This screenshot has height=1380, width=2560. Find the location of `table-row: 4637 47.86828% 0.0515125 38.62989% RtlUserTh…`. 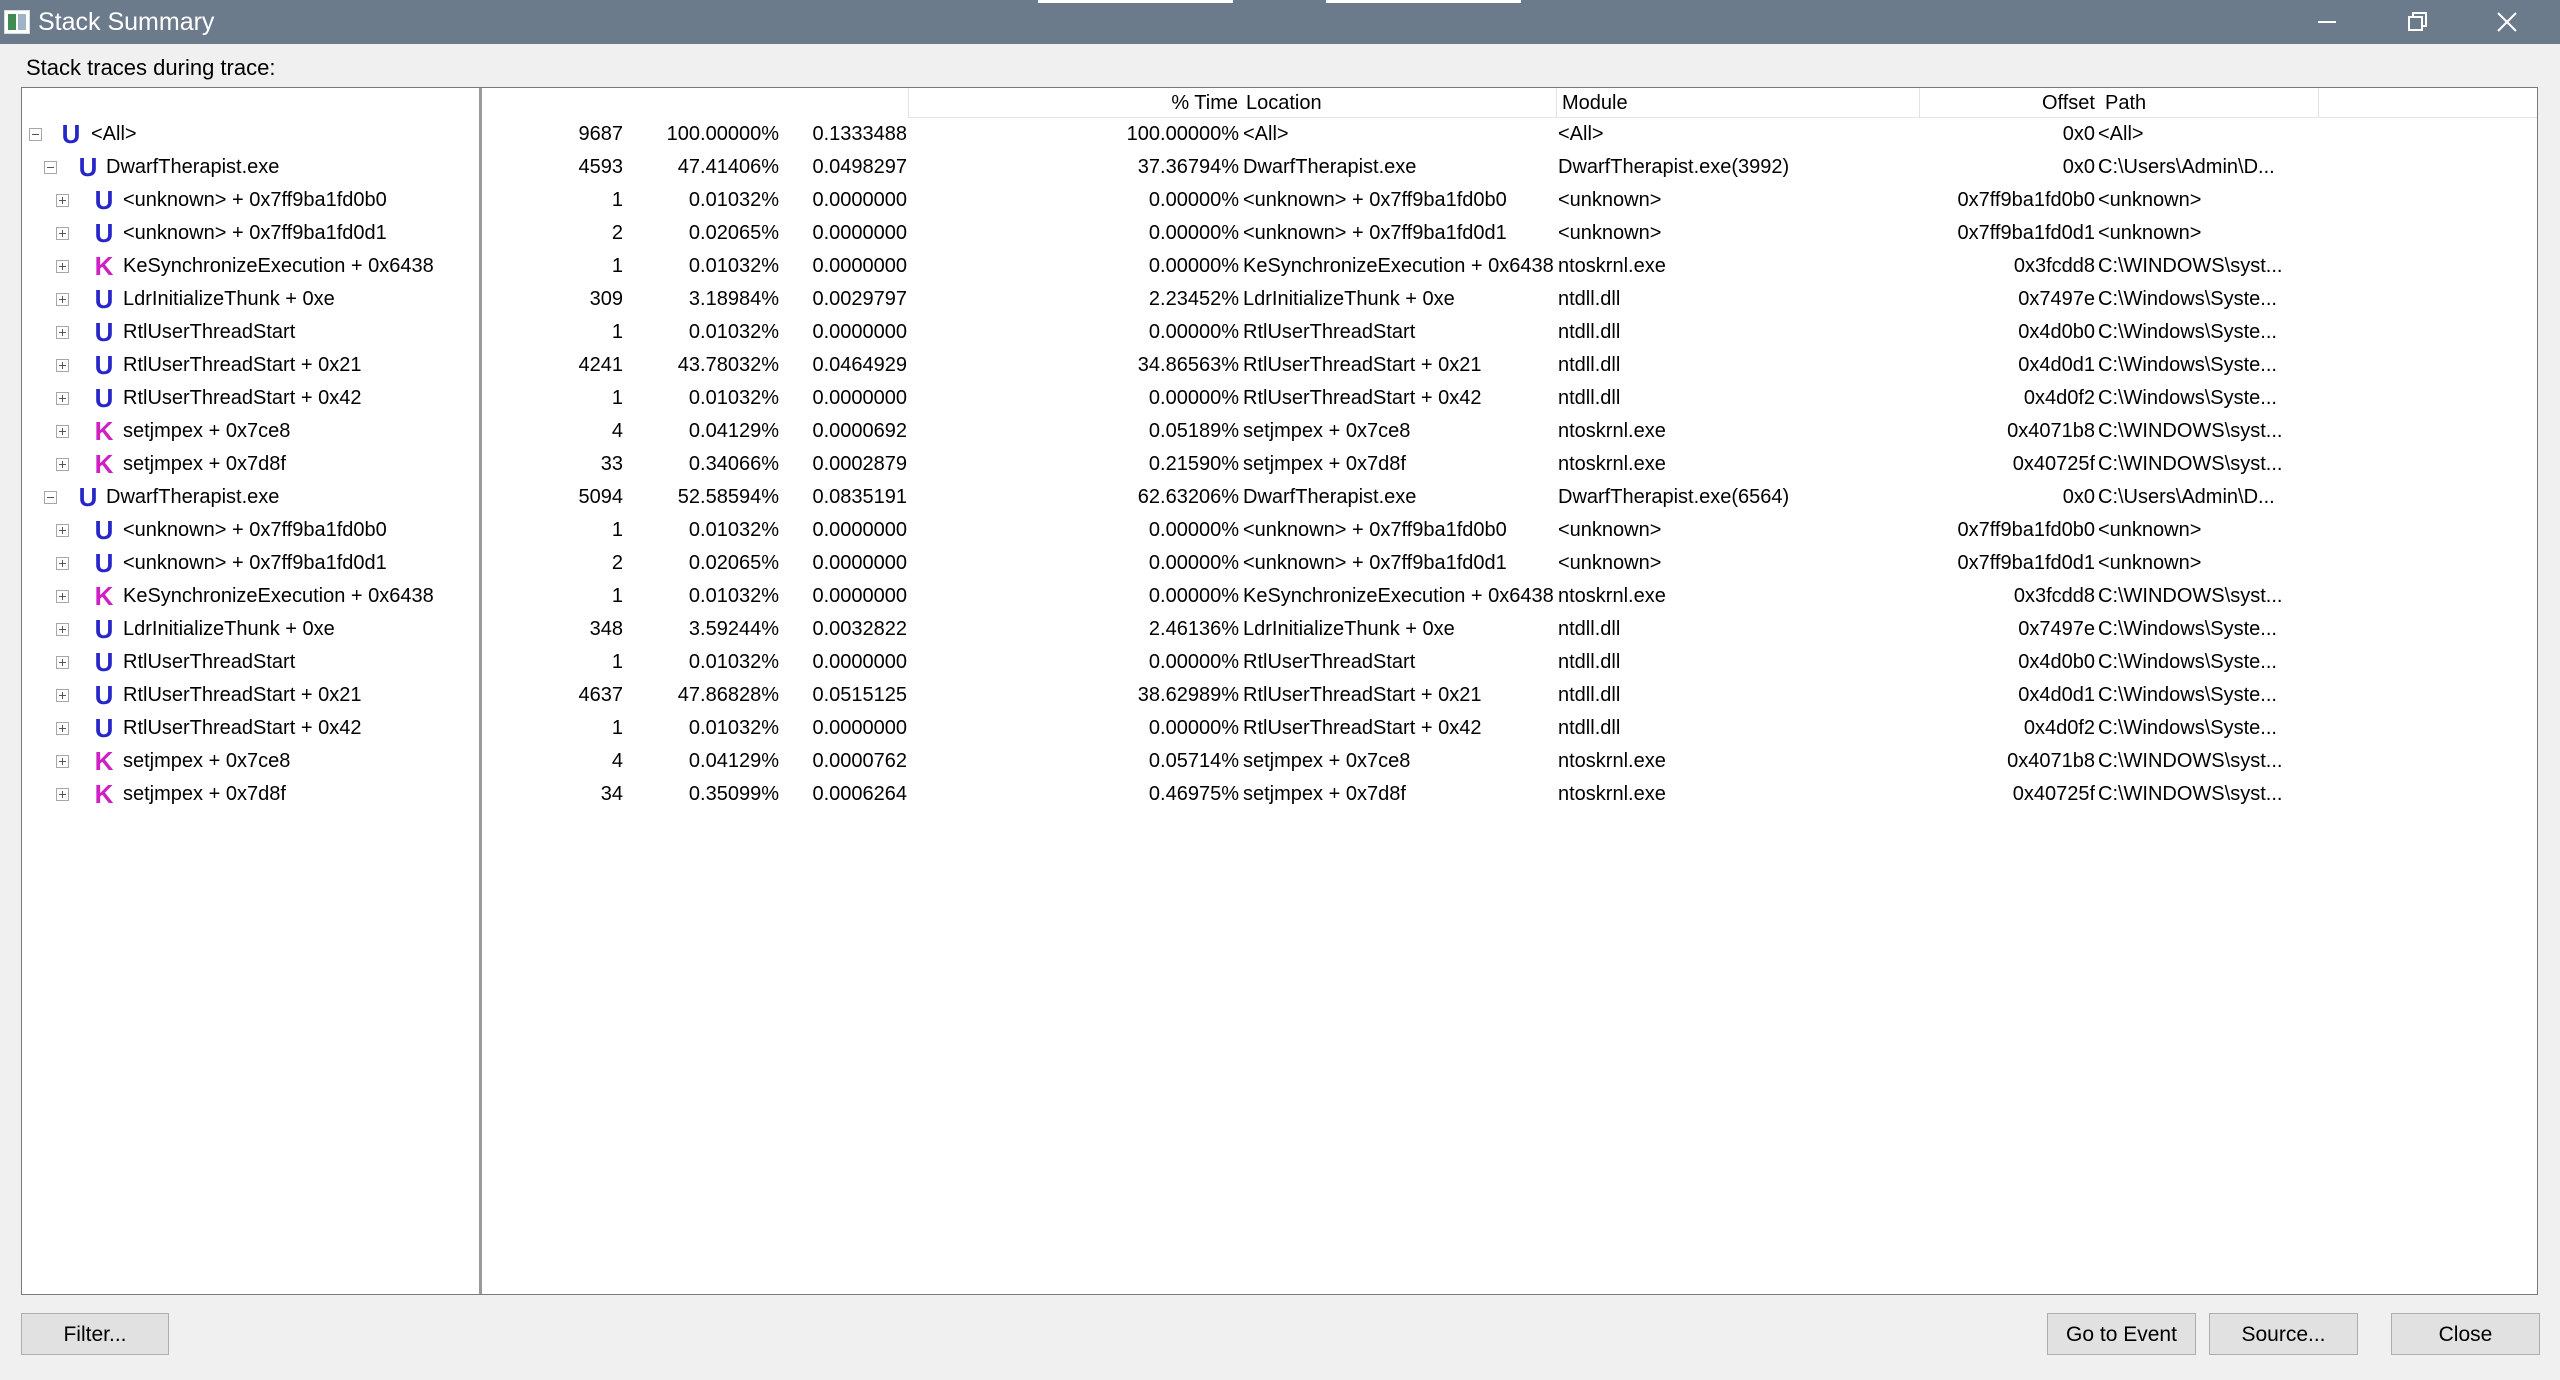

table-row: 4637 47.86828% 0.0515125 38.62989% RtlUserTh… is located at coordinates (1511, 695).